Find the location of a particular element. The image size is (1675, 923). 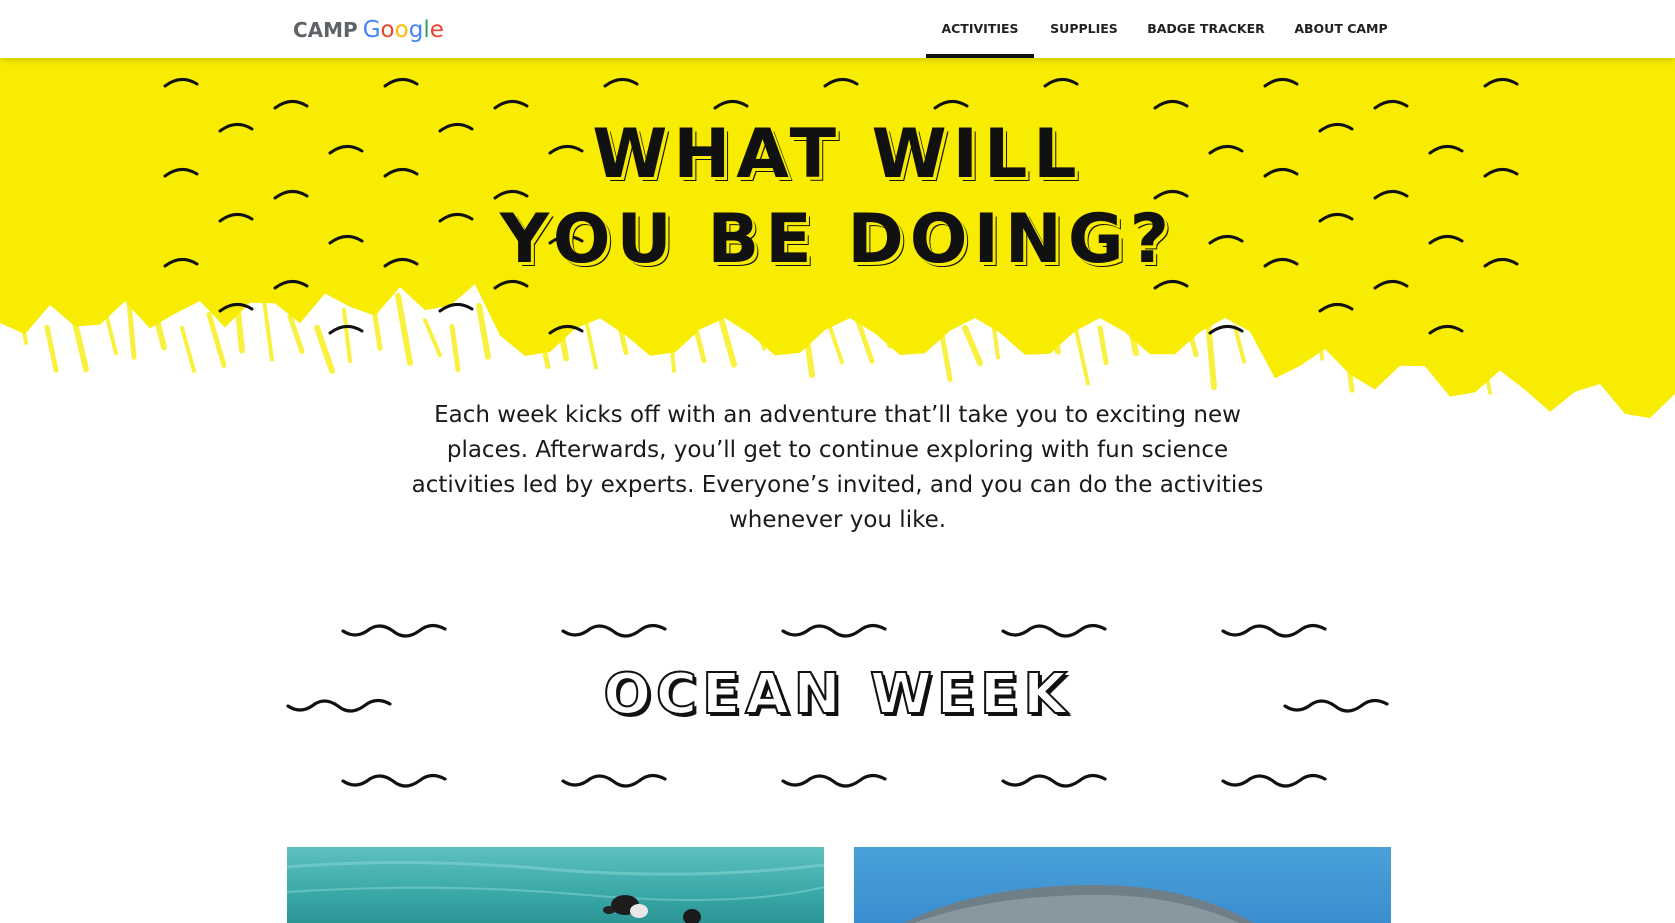

nav-item-supplies: SUPPLIES is located at coordinates (1084, 29).